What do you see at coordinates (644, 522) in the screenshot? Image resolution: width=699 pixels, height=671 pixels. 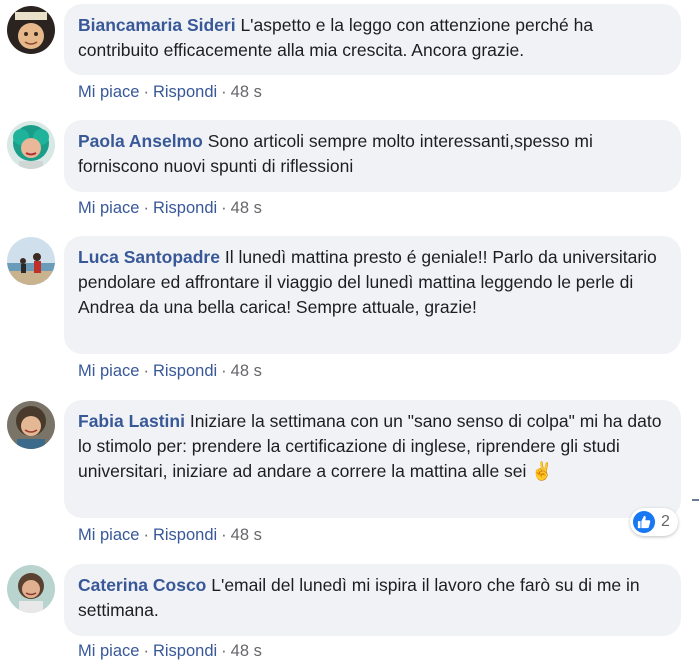 I see `like-thumb-icon` at bounding box center [644, 522].